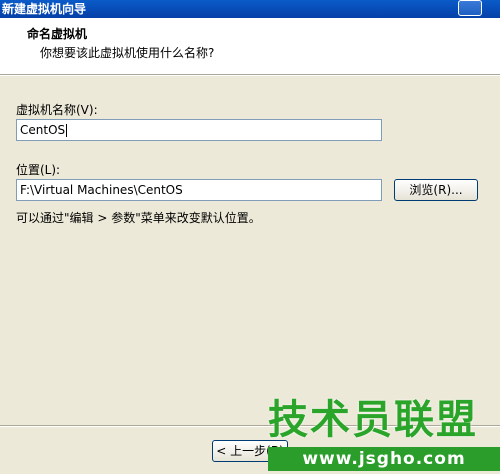  What do you see at coordinates (250, 75) in the screenshot?
I see `header-divider` at bounding box center [250, 75].